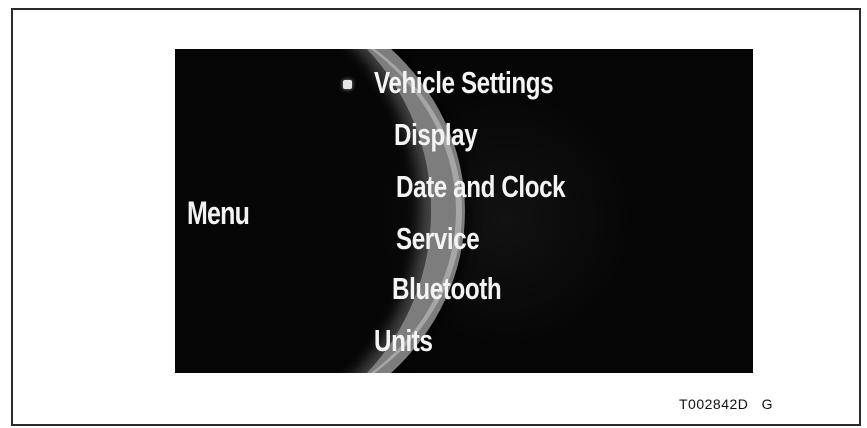  I want to click on menu-item-date-and-clock: Date and Clock, so click(481, 187).